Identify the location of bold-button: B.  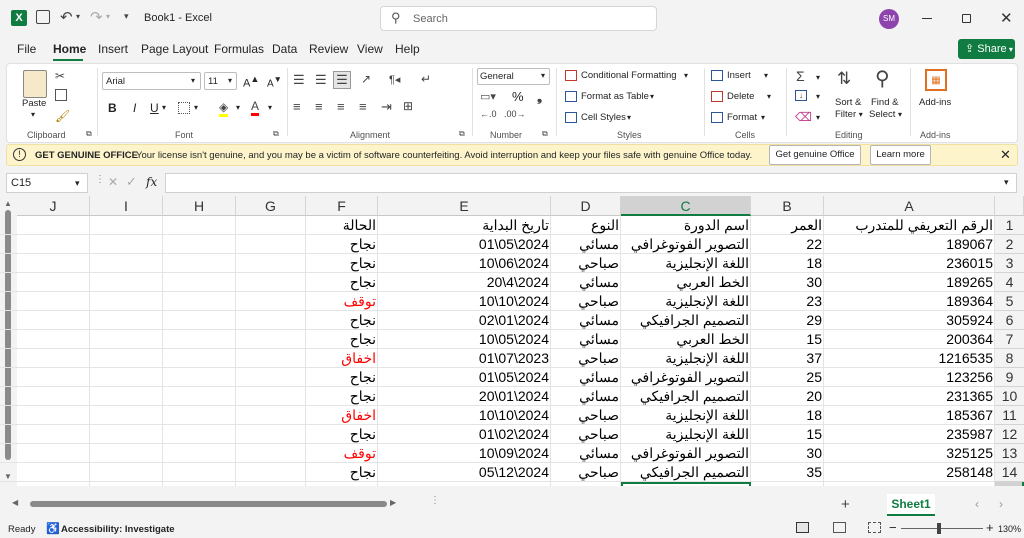
(112, 108).